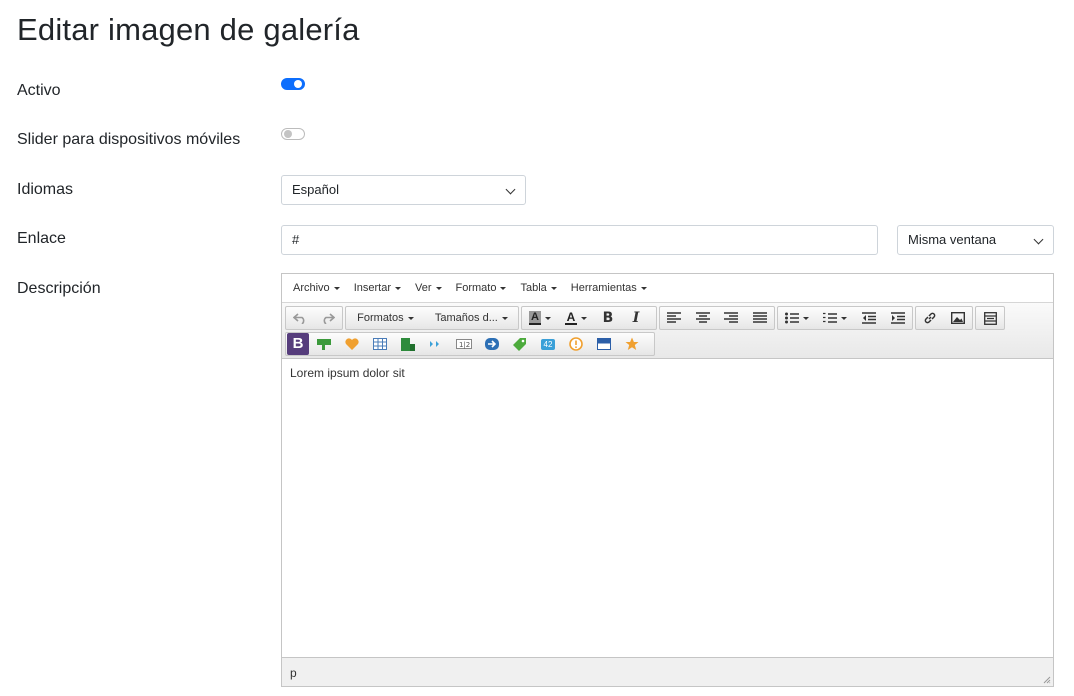 The image size is (1074, 696). I want to click on menu-label: Formato, so click(476, 288).